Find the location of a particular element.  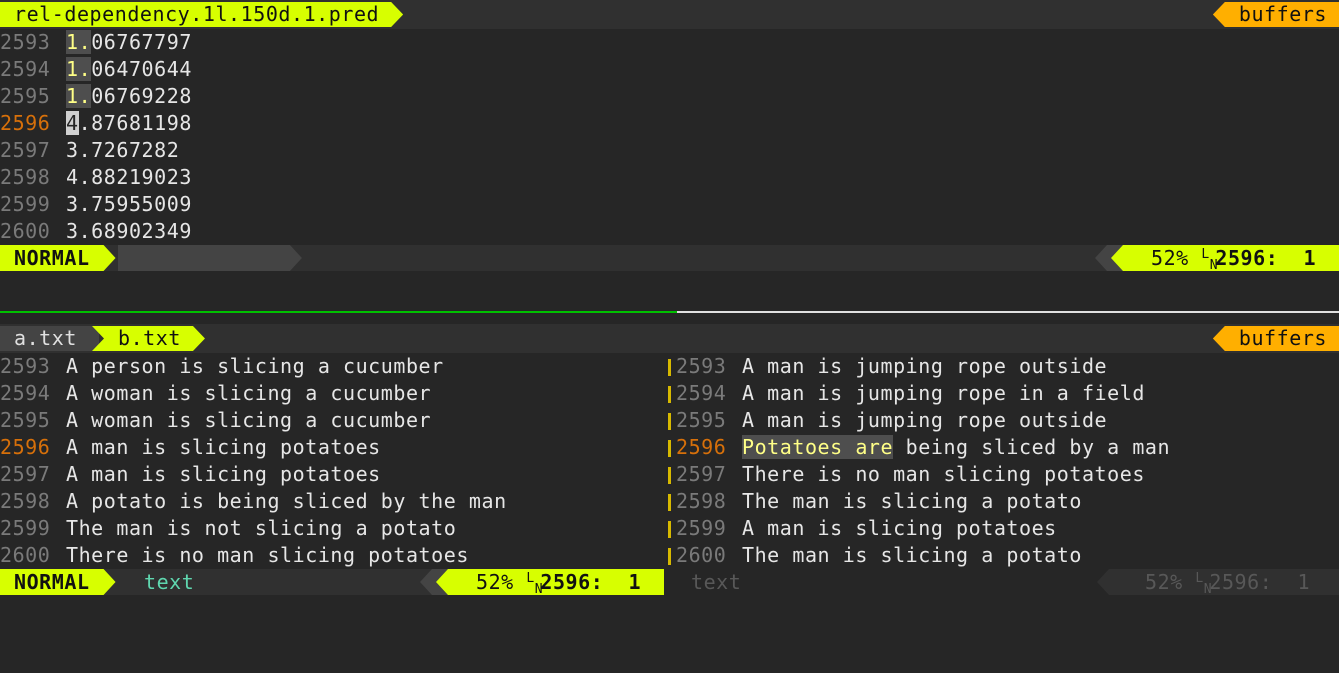

line-number: 2600 is located at coordinates (33, 555).